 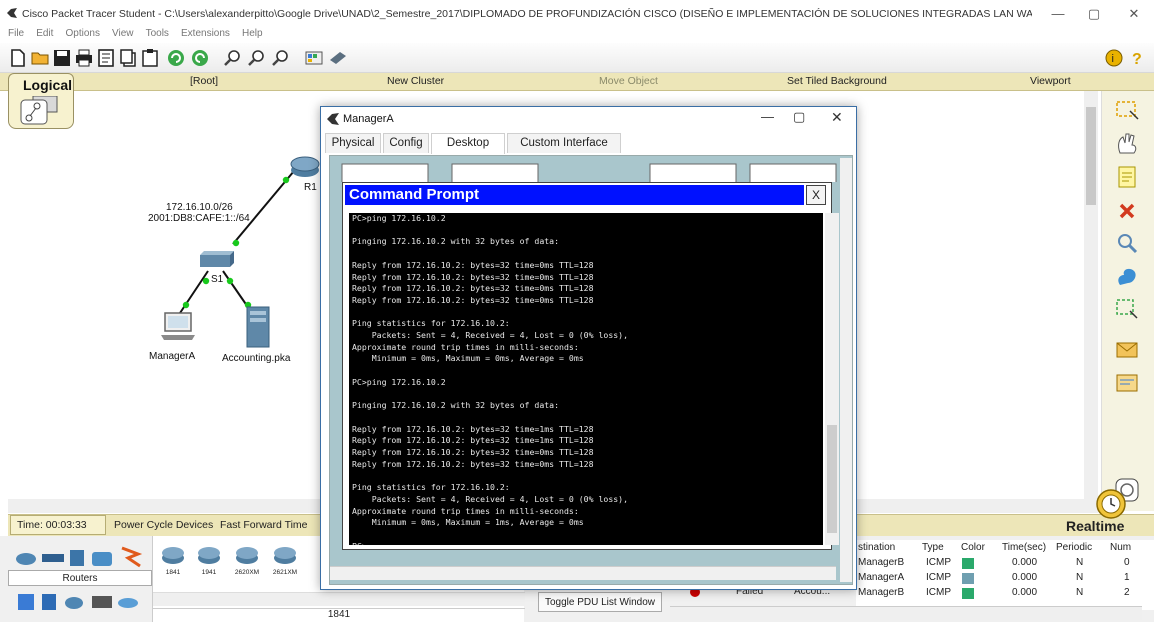 I want to click on device-model-label: 1841, so click(x=173, y=572).